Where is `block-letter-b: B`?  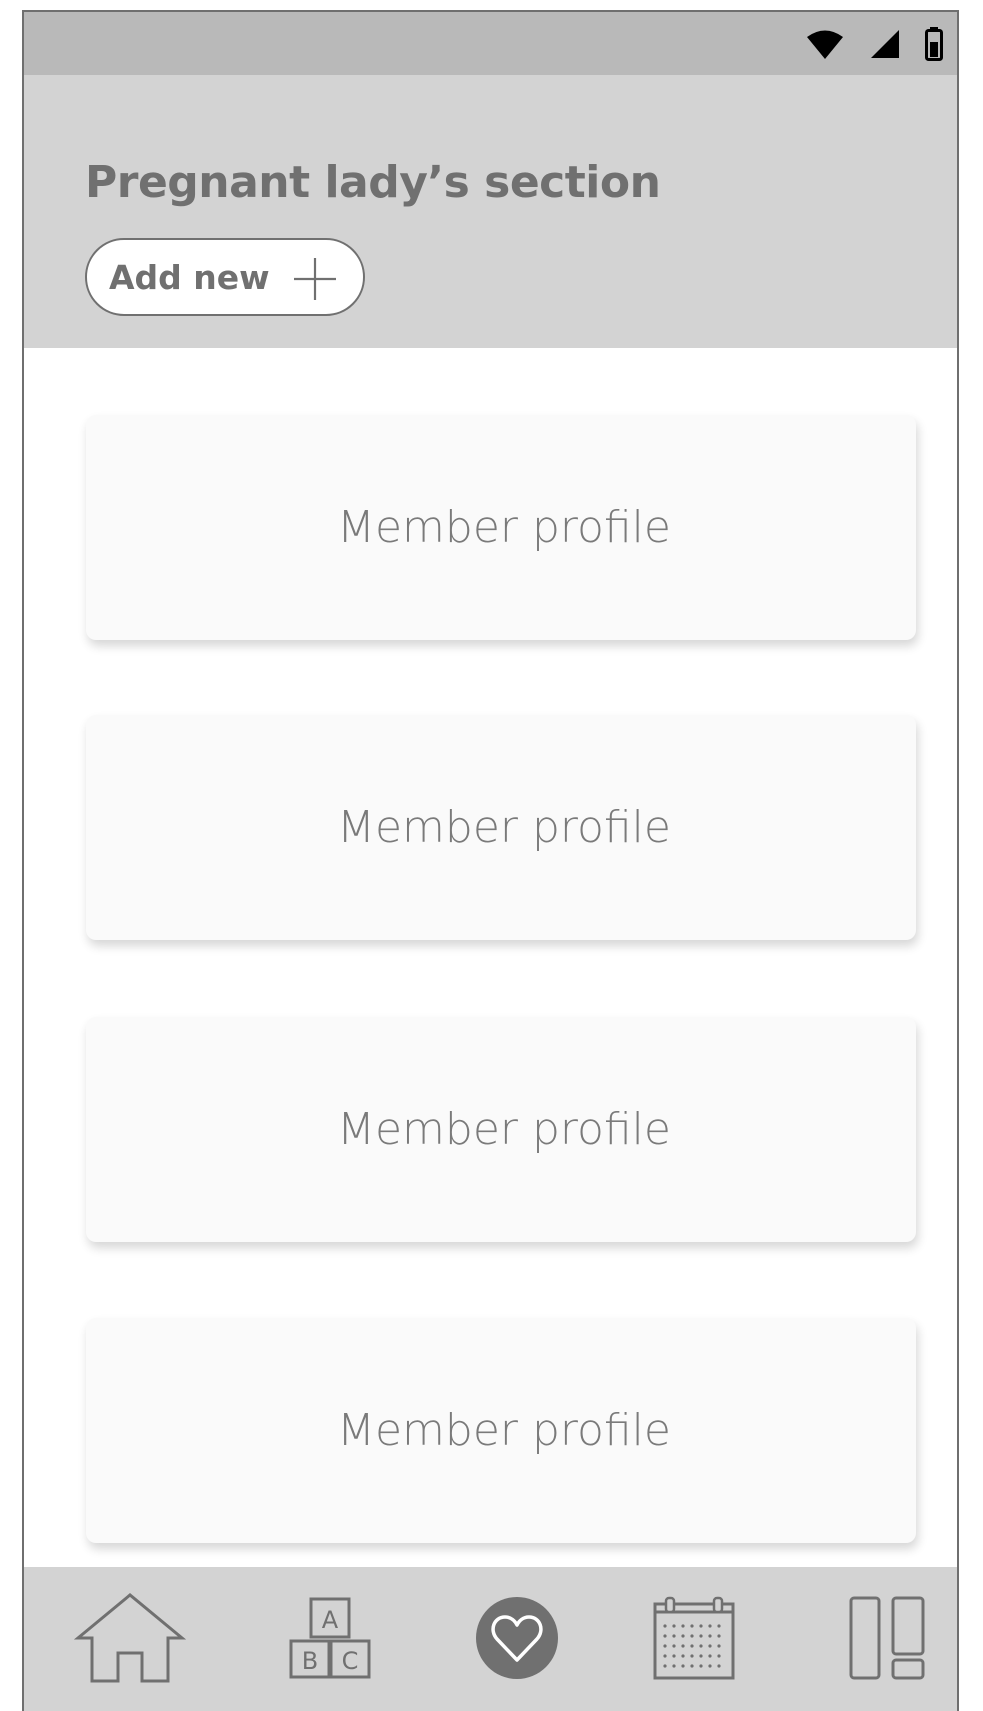 block-letter-b: B is located at coordinates (310, 1661).